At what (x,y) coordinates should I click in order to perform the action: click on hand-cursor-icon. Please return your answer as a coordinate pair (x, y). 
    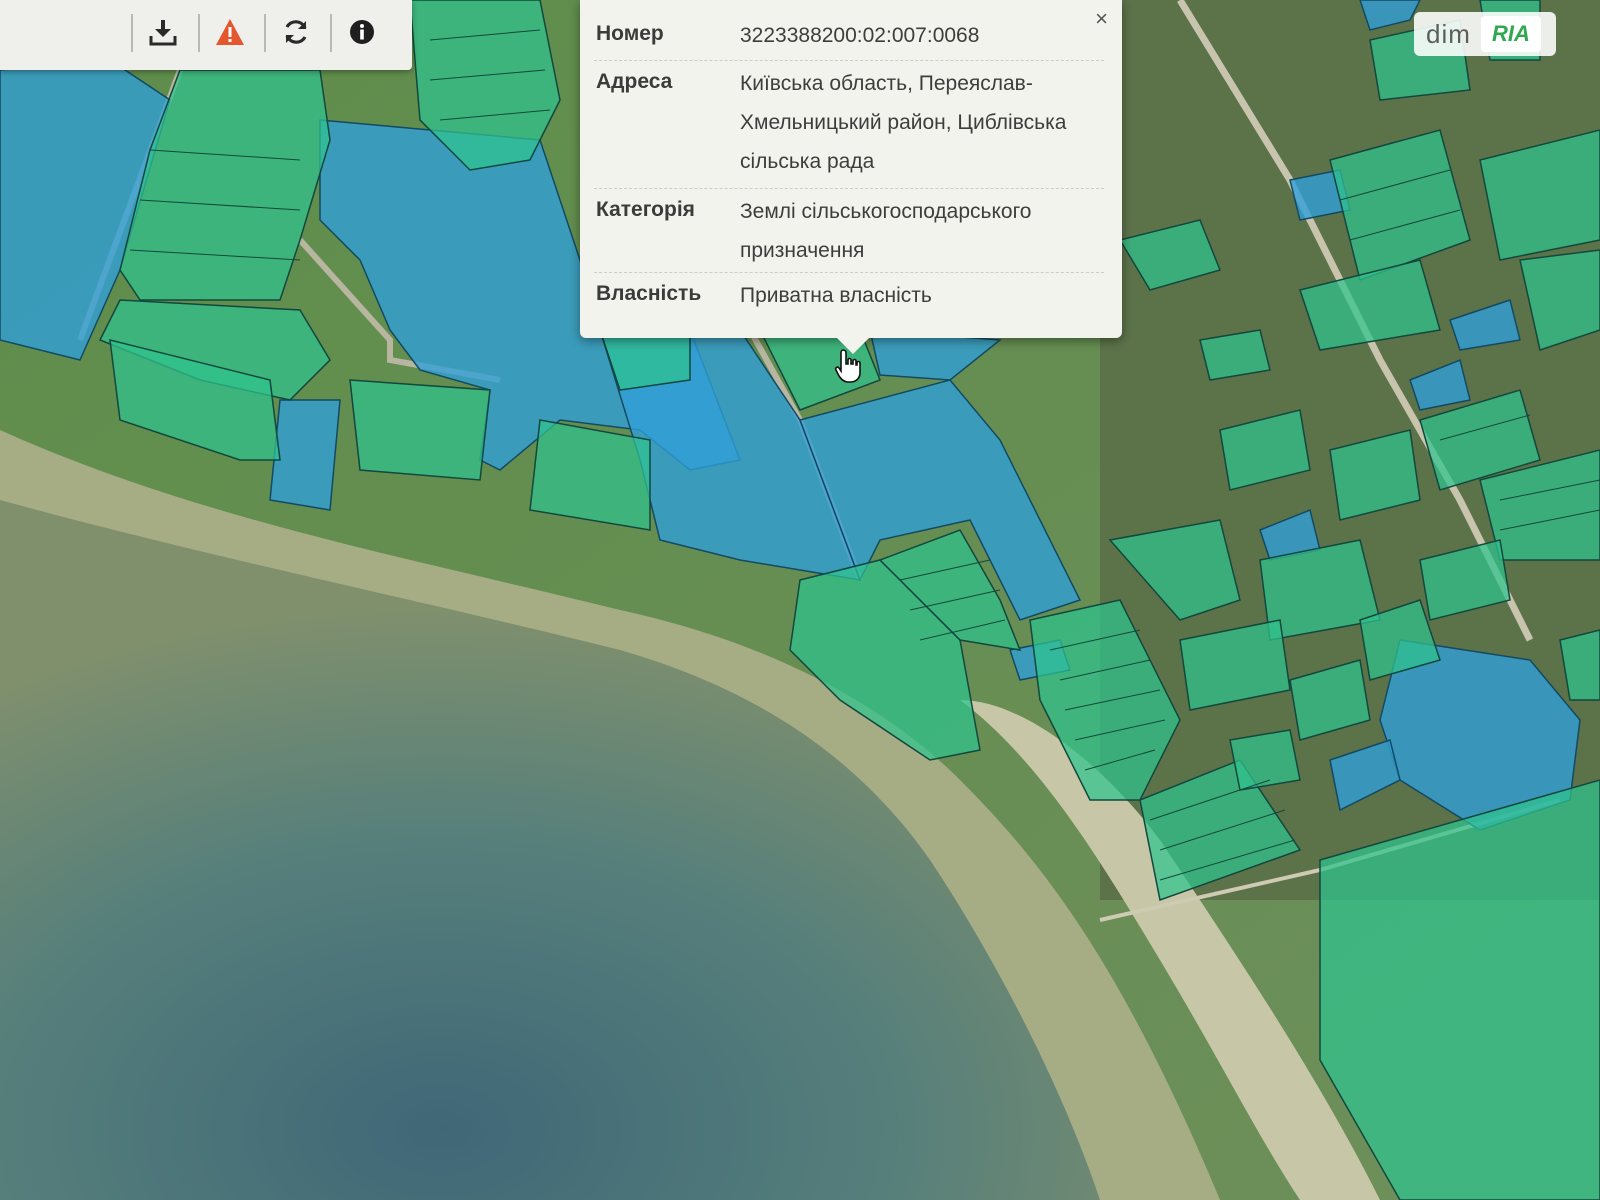
    Looking at the image, I should click on (847, 366).